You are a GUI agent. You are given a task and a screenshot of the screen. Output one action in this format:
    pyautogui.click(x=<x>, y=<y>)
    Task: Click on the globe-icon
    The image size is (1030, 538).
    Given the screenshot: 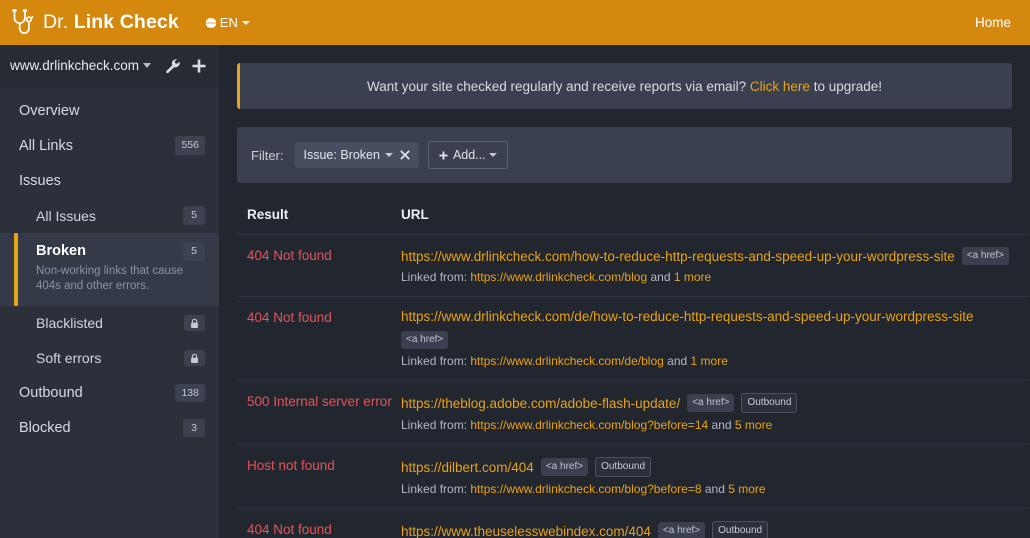 What is the action you would take?
    pyautogui.click(x=210, y=22)
    